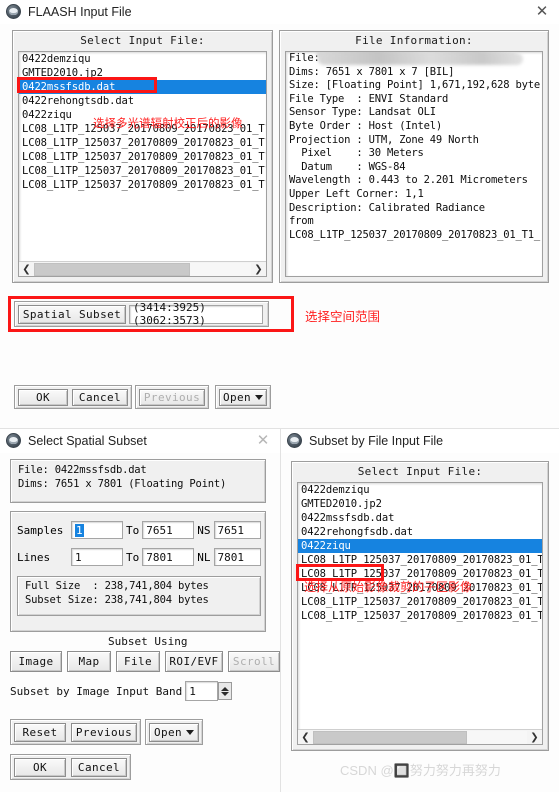 The width and height of the screenshot is (559, 792). Describe the element at coordinates (72, 314) in the screenshot. I see `spatial-subset-button: Spatial Subset` at that location.